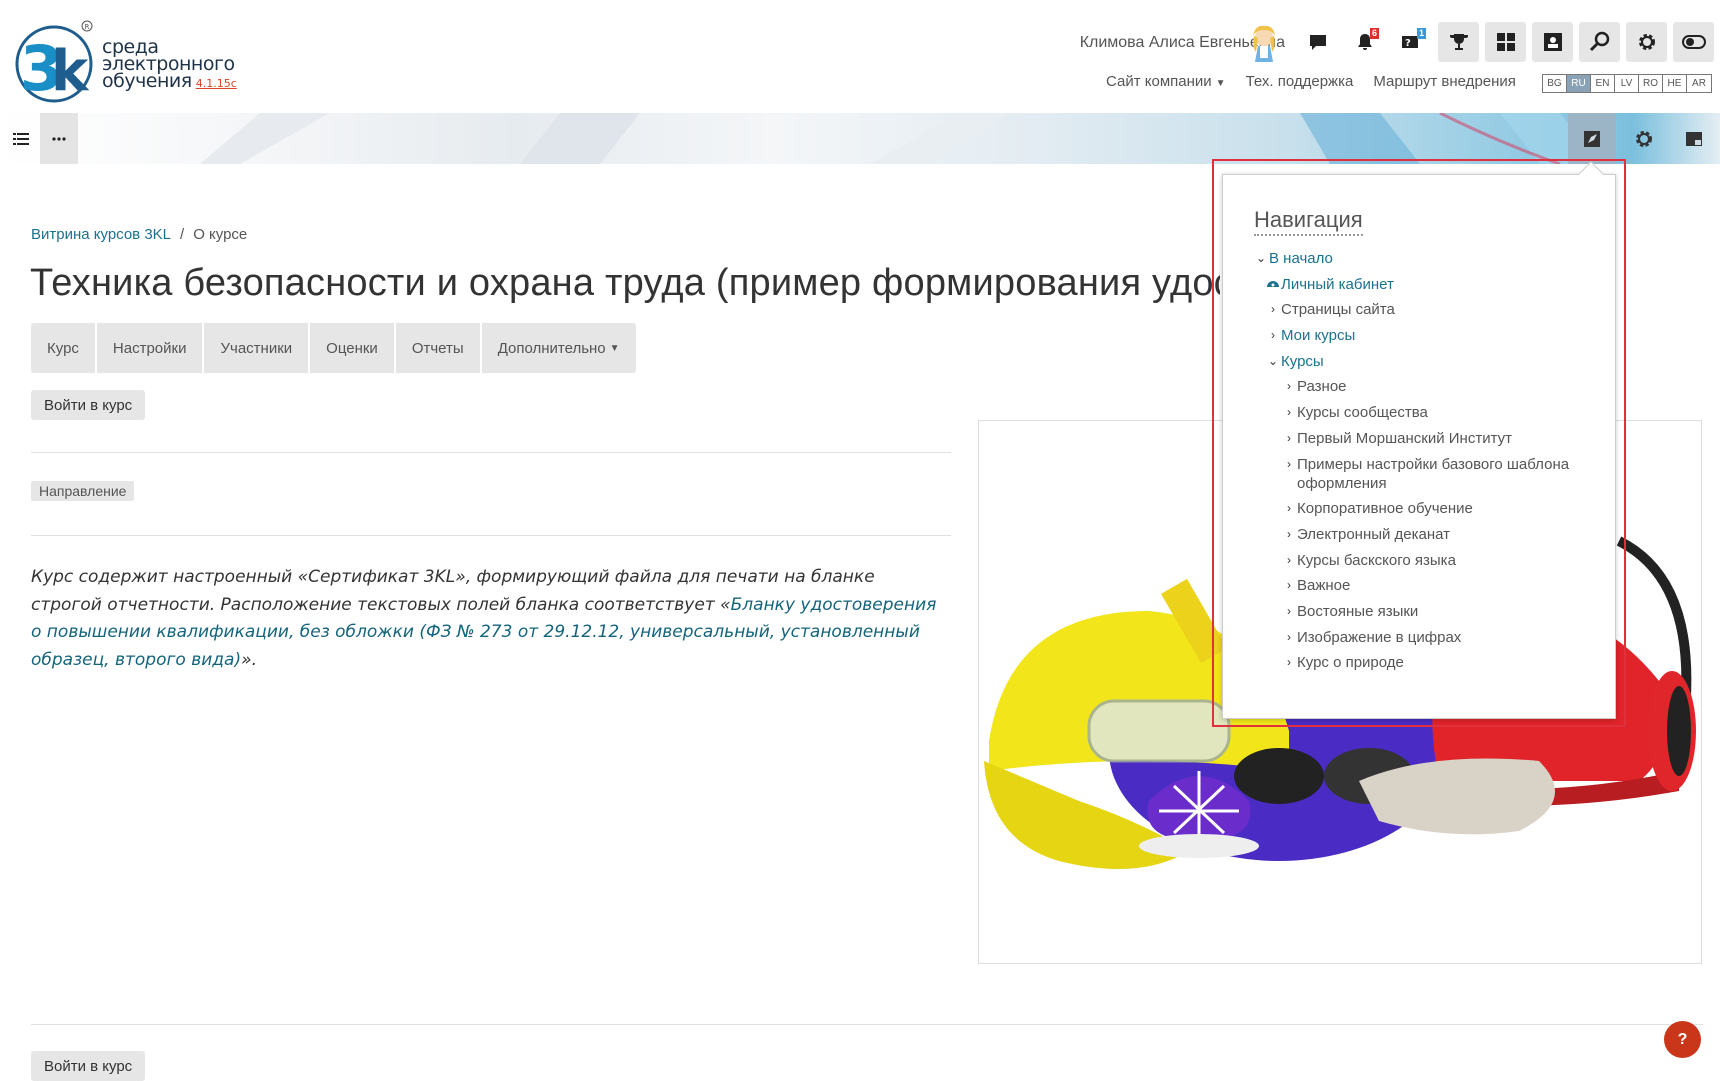  Describe the element at coordinates (1425, 361) in the screenshot. I see `nav-courses: ⌄ Курсы` at that location.